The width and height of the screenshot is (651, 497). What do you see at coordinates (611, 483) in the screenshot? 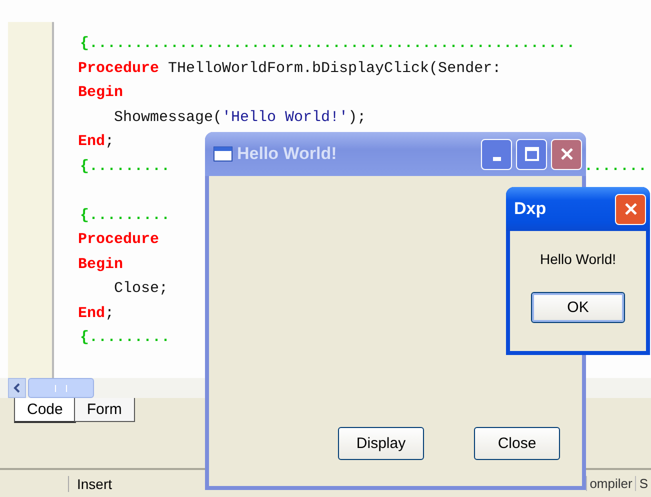
I see `status-panel: ompiler` at bounding box center [611, 483].